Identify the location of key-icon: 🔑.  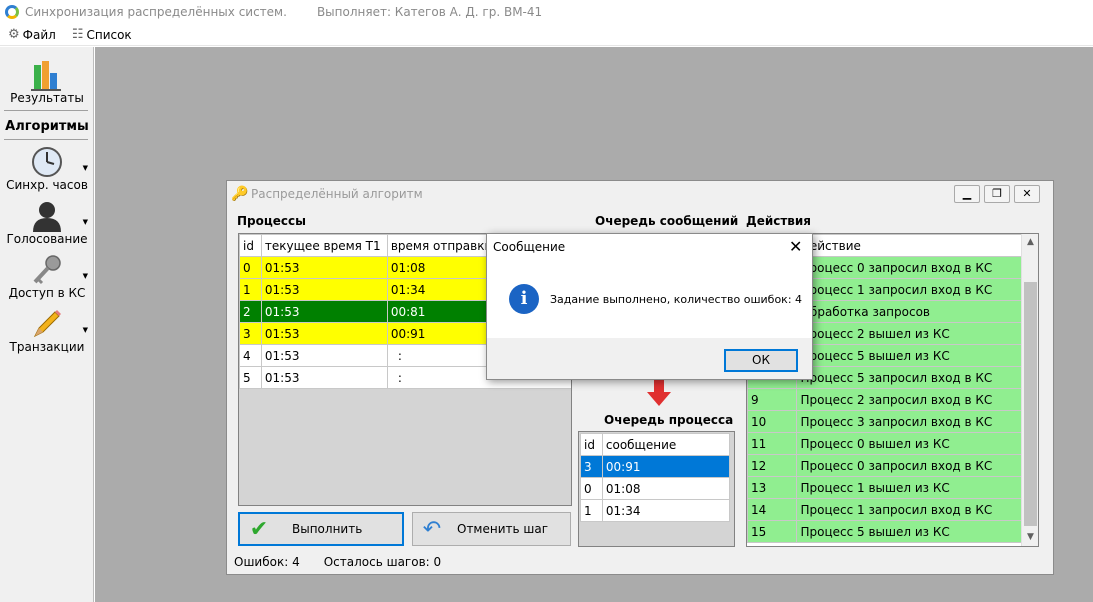
(240, 194).